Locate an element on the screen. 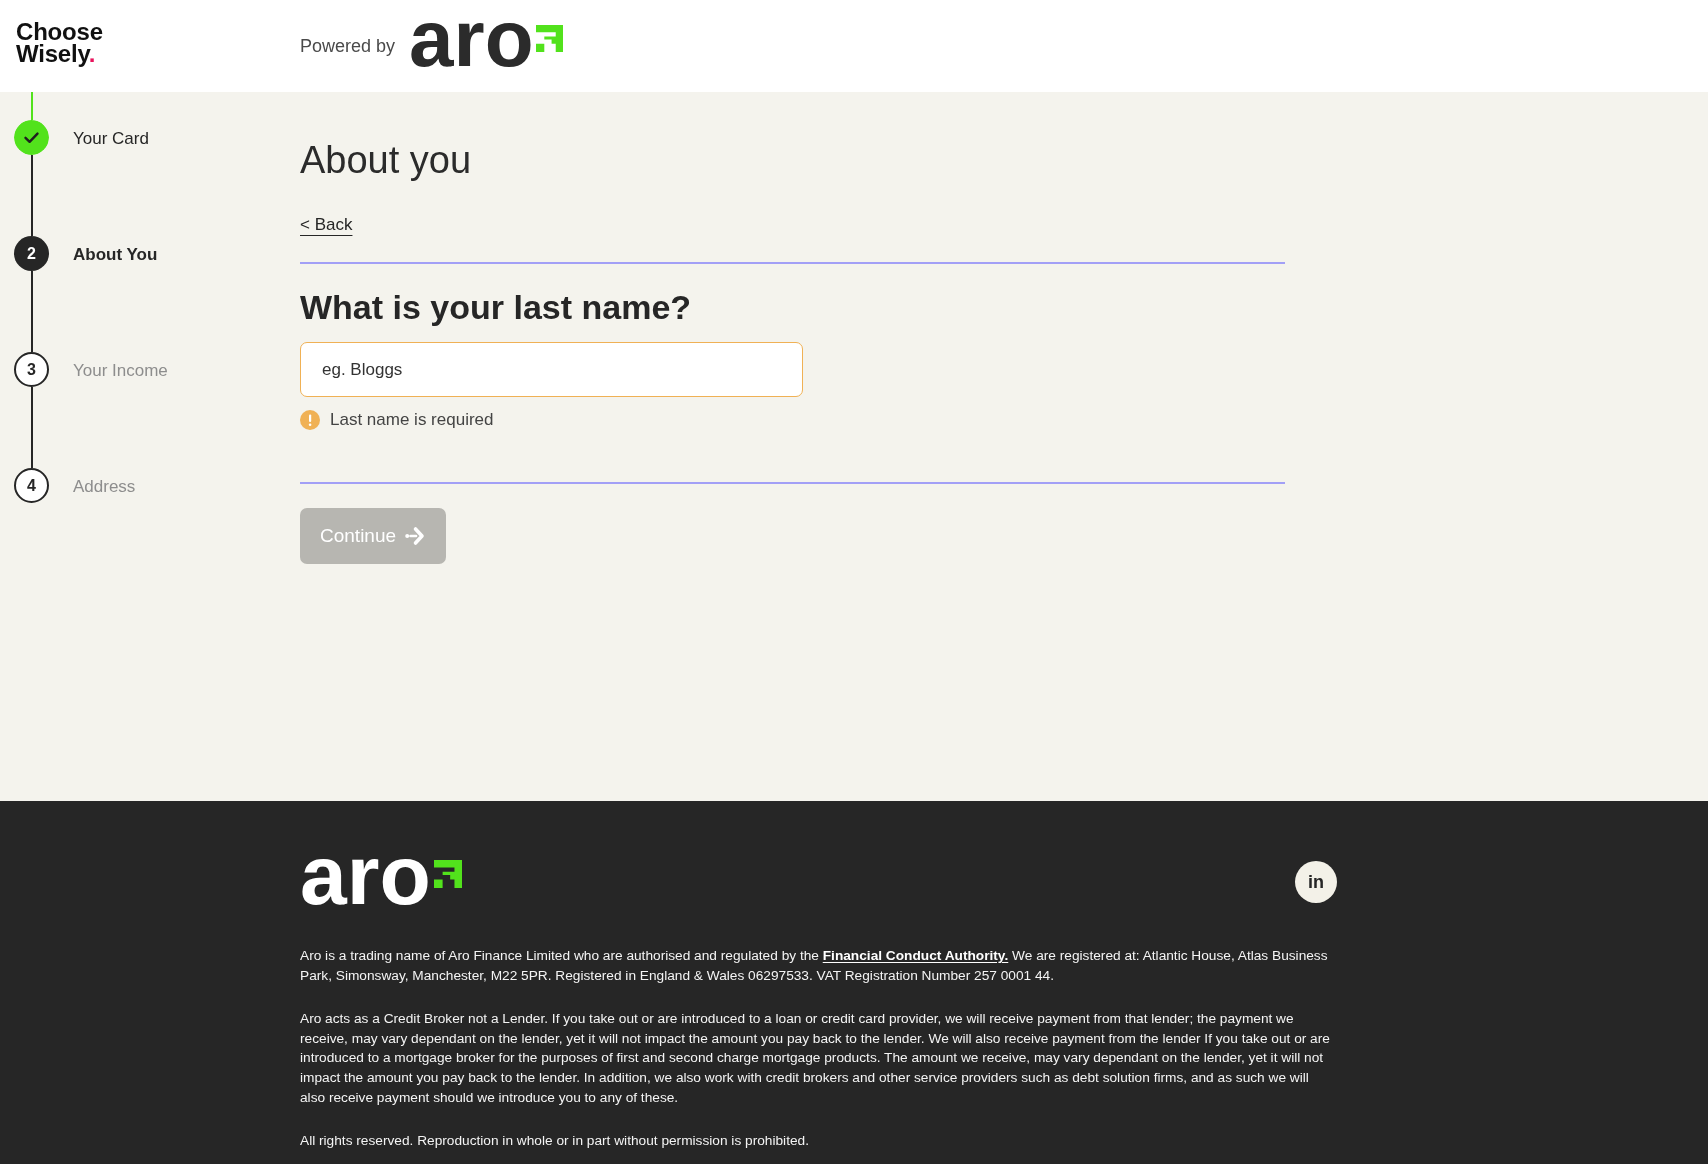 The height and width of the screenshot is (1164, 1708). page-title: About you is located at coordinates (386, 160).